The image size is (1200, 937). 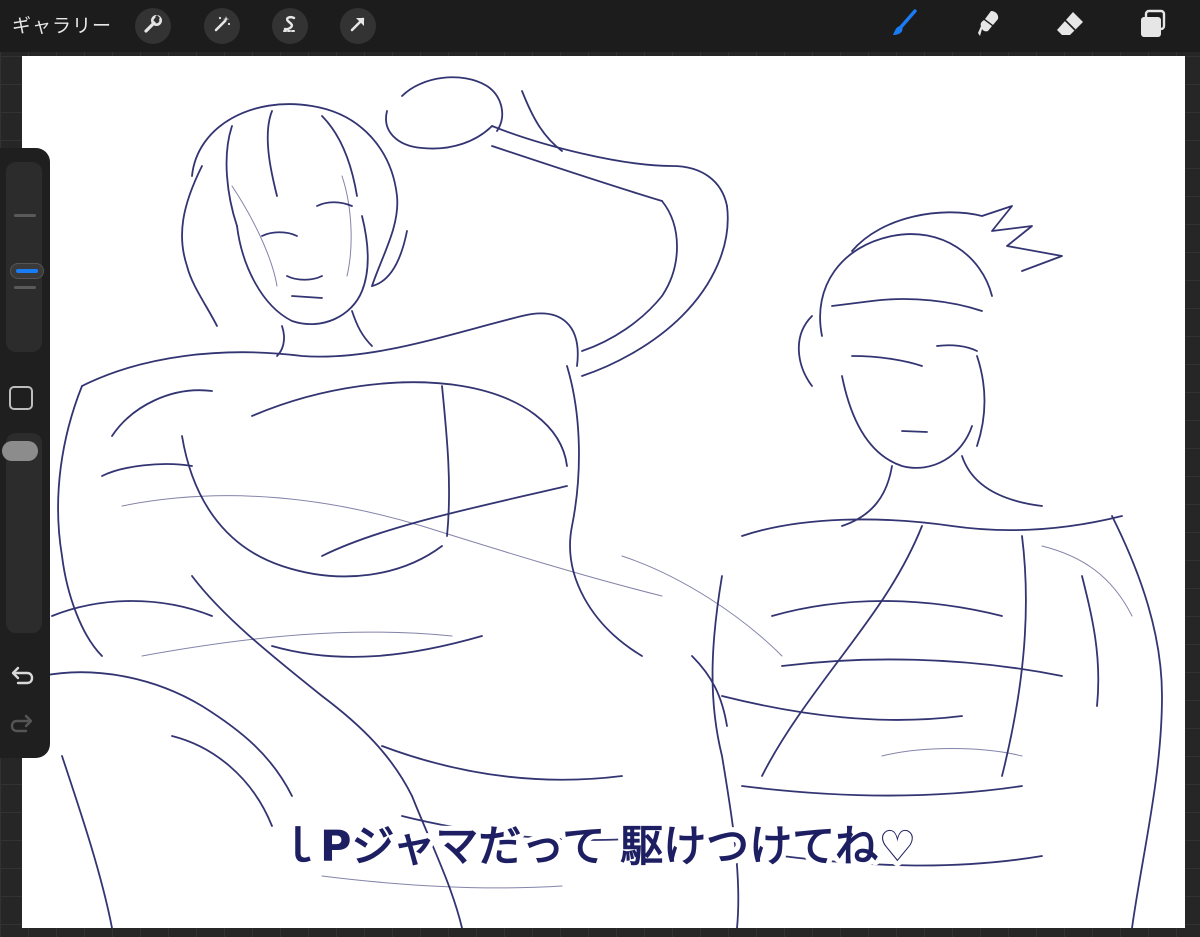 I want to click on layers-icon, so click(x=1153, y=26).